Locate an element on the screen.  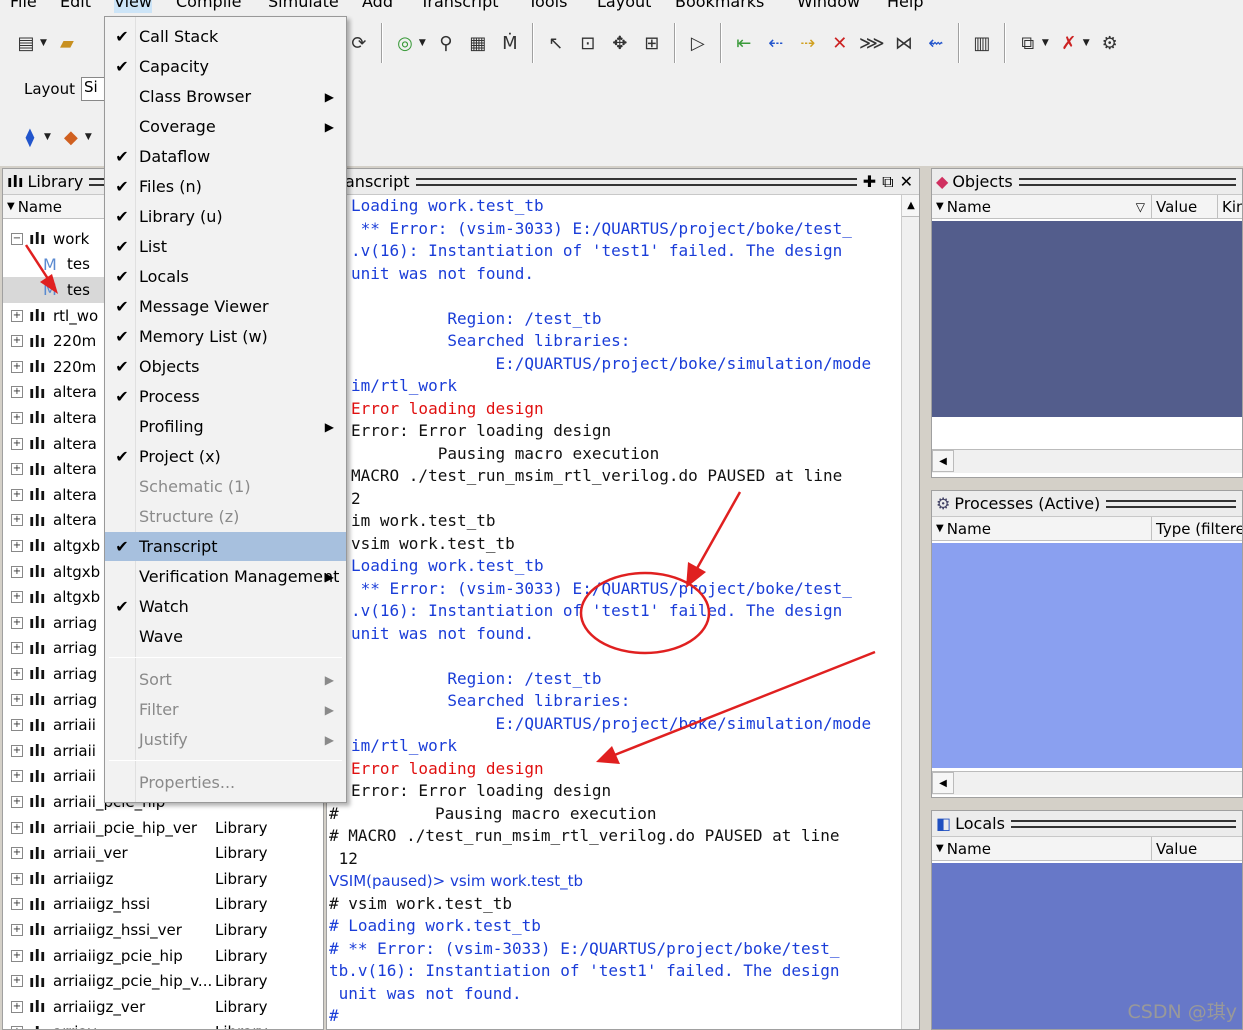
objects-col-name: ▼ Name ▽ is located at coordinates (1042, 206).